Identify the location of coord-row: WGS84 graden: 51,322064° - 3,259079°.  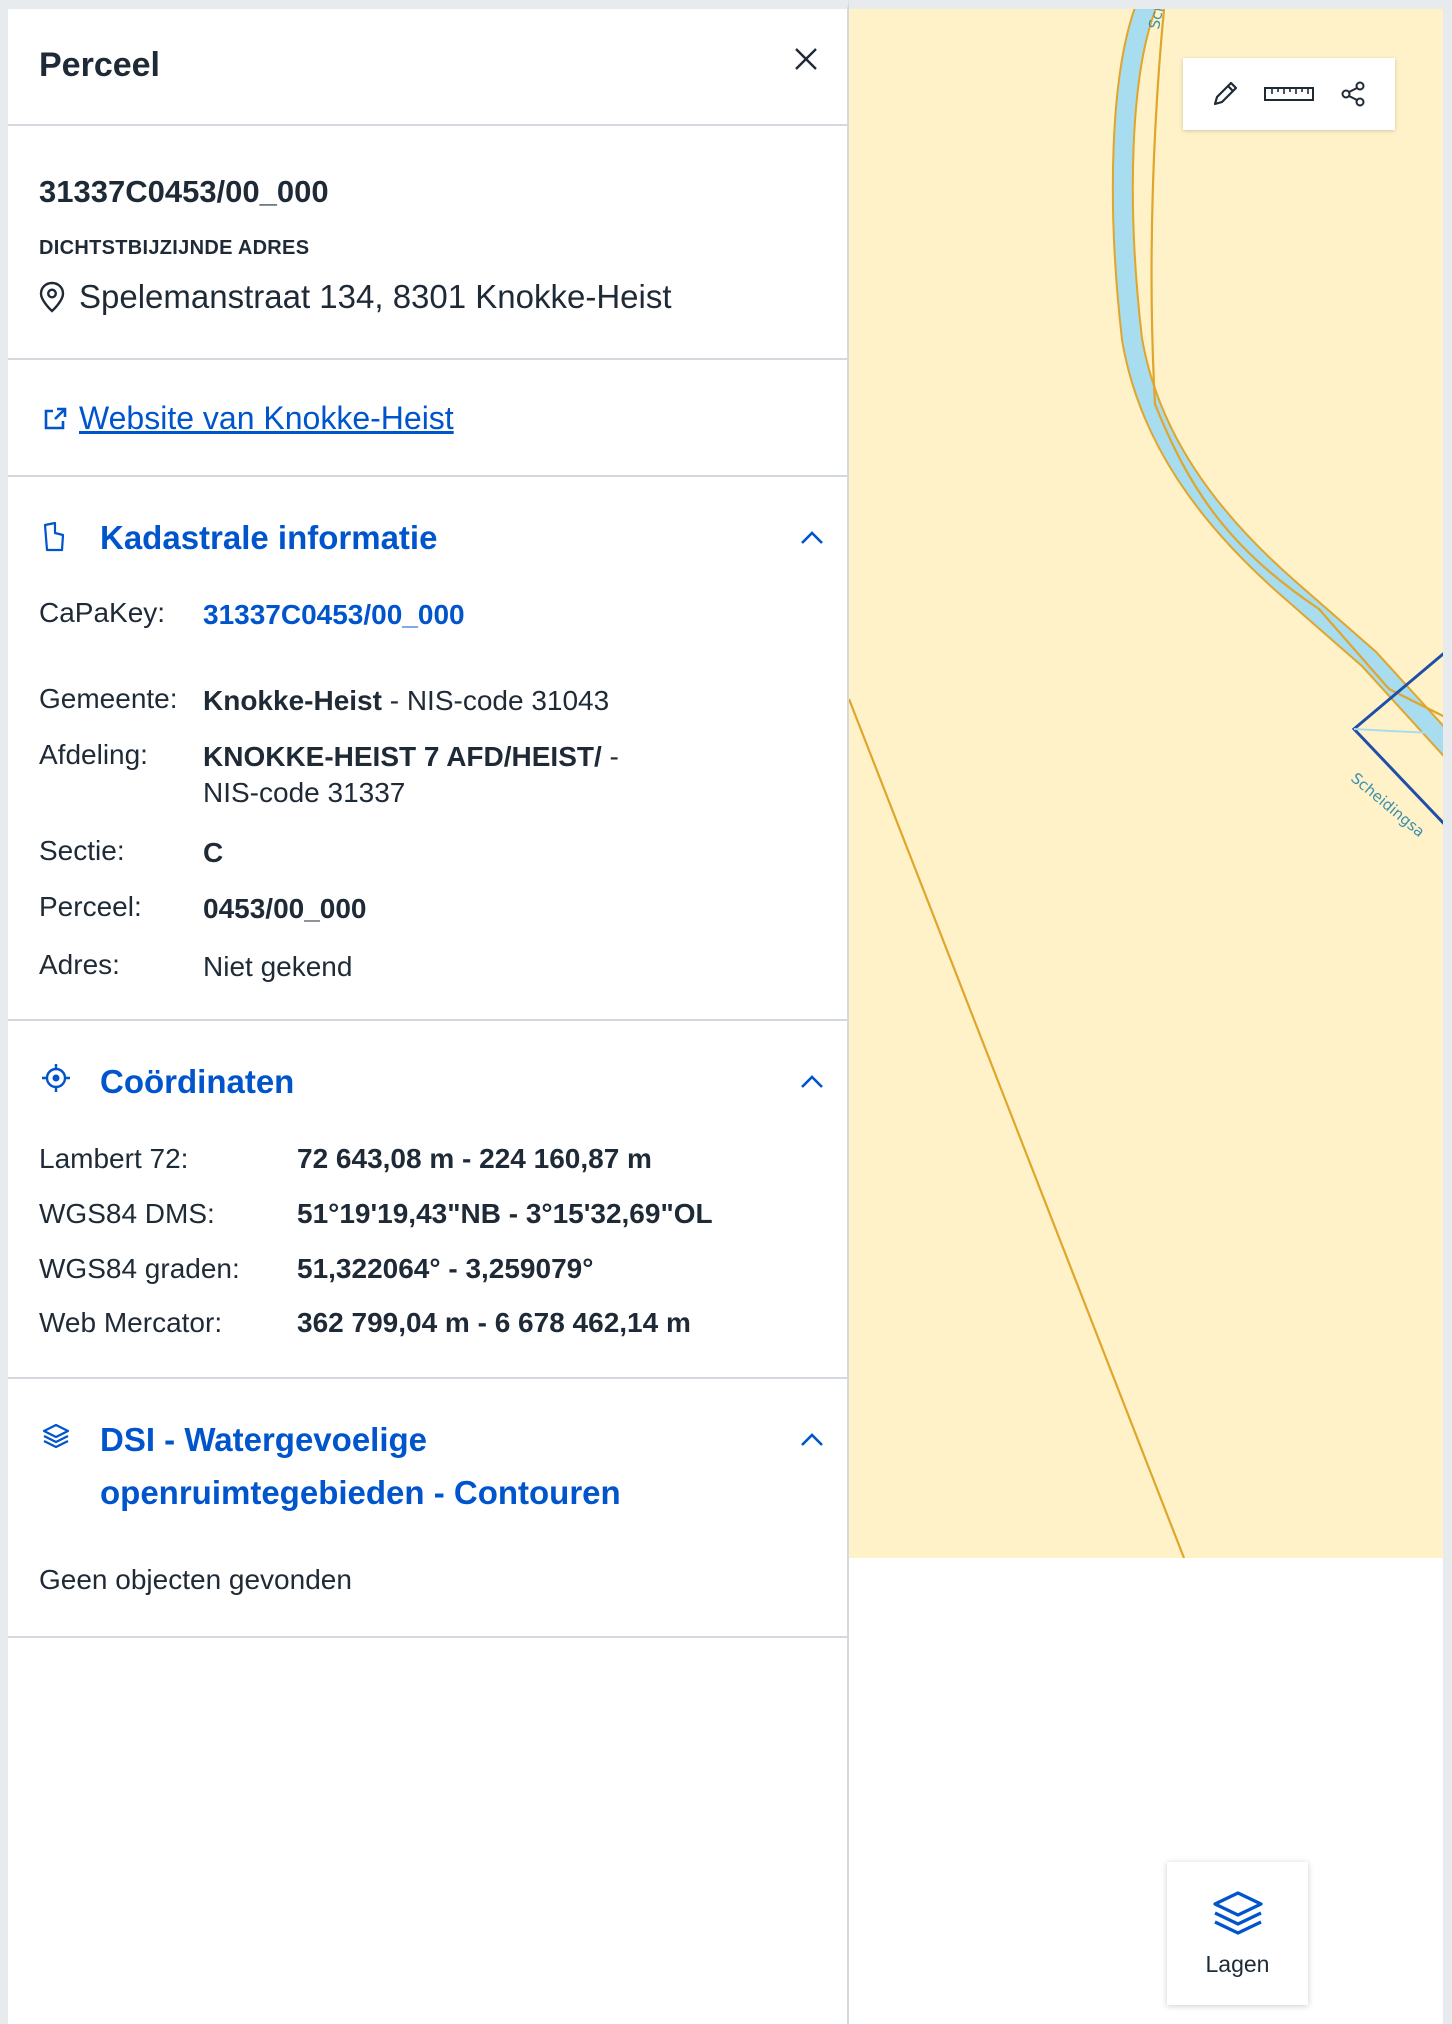
(316, 1269).